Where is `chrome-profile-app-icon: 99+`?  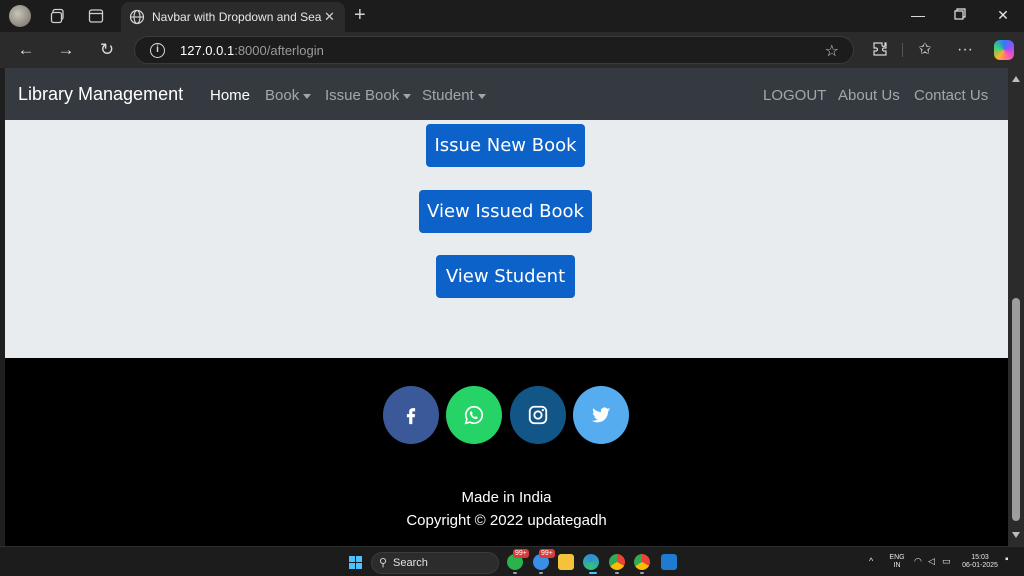
chrome-profile-app-icon: 99+ is located at coordinates (544, 559).